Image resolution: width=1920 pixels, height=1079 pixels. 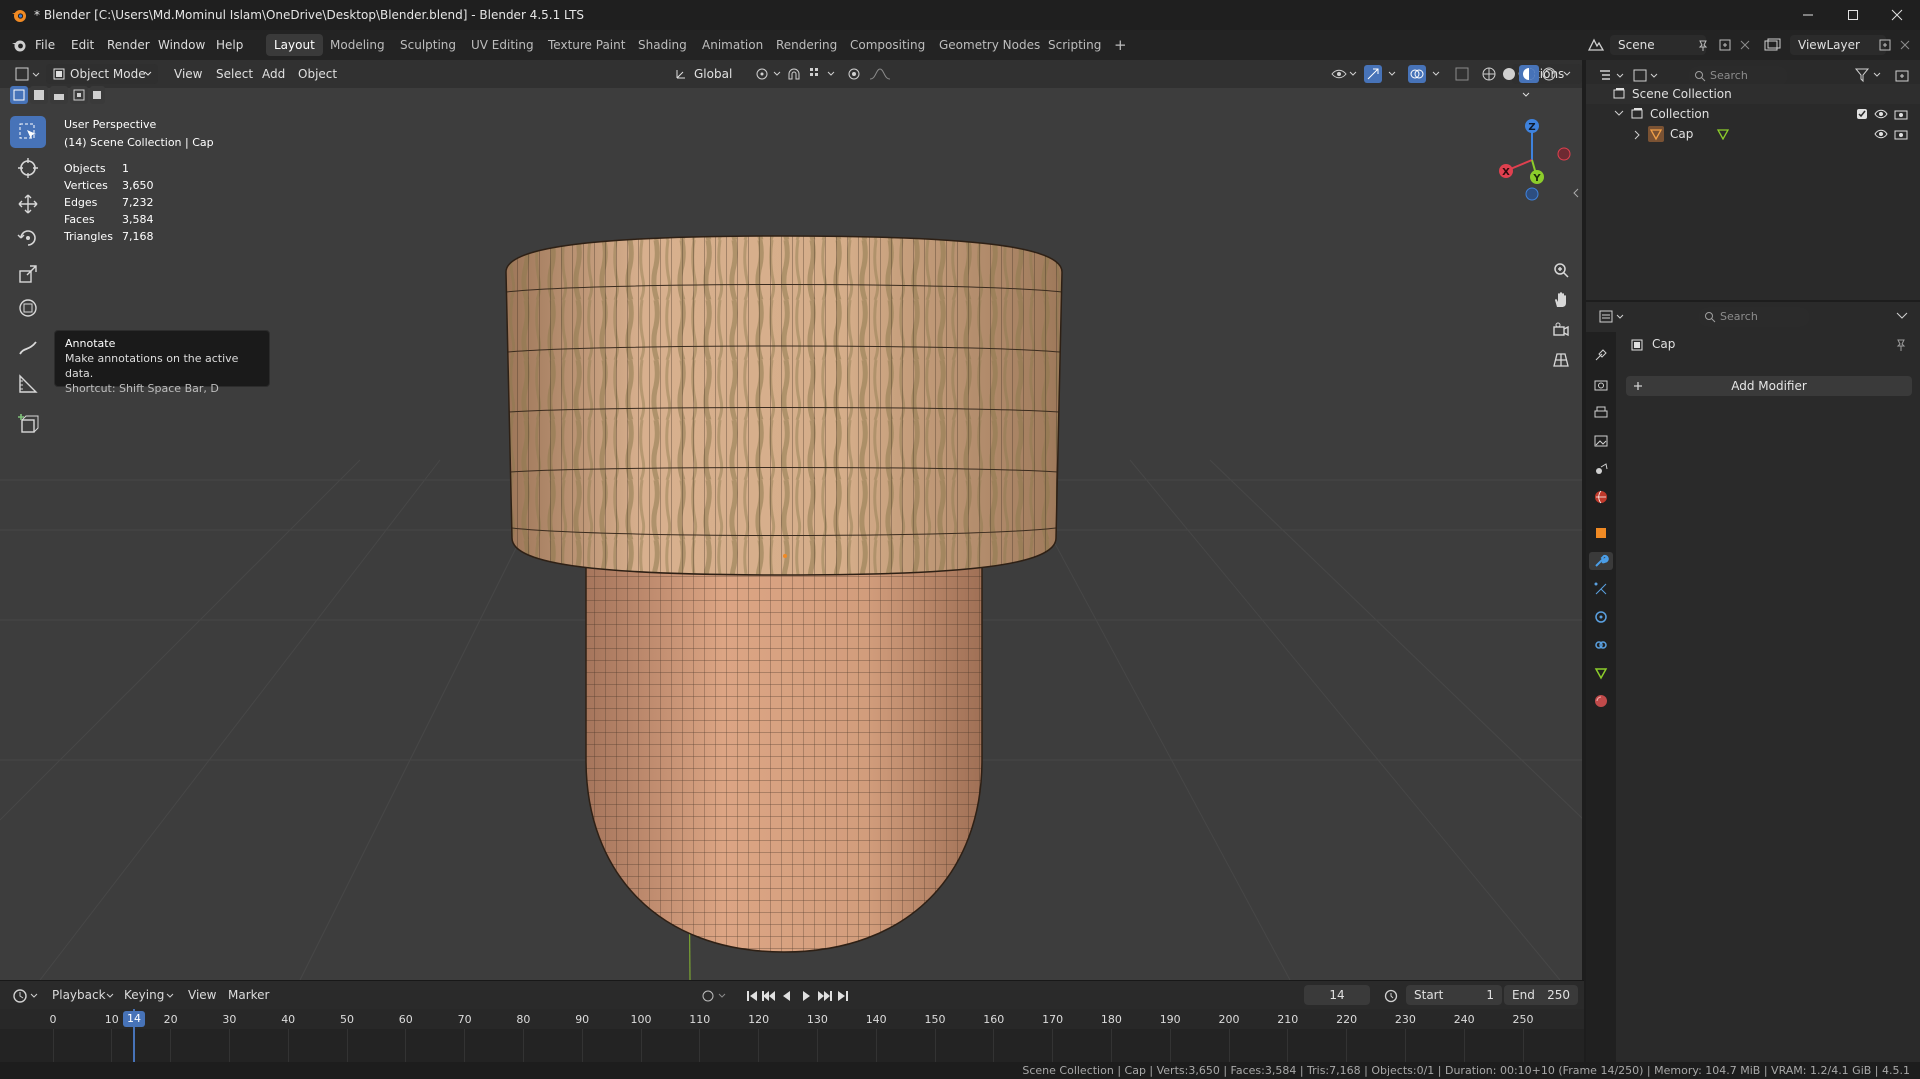 I want to click on pan-button, so click(x=1561, y=300).